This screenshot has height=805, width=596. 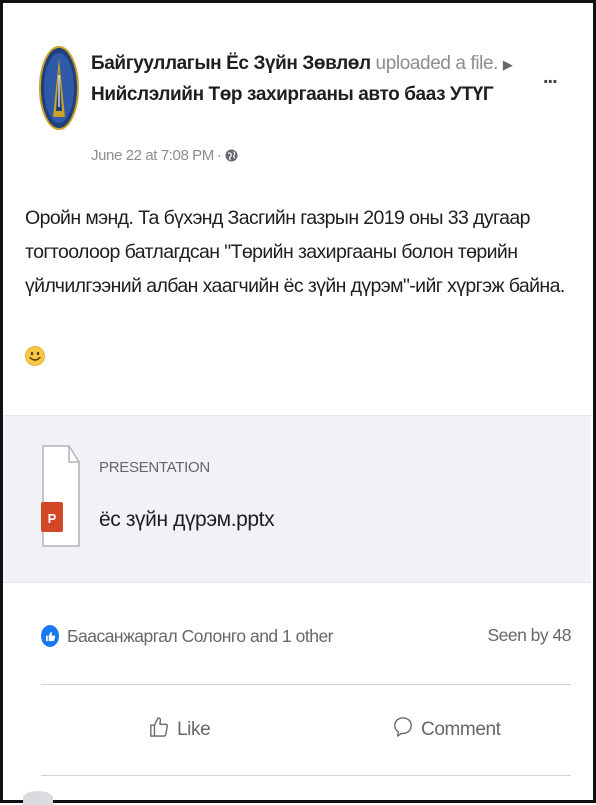 I want to click on like-reaction-icon, so click(x=50, y=636).